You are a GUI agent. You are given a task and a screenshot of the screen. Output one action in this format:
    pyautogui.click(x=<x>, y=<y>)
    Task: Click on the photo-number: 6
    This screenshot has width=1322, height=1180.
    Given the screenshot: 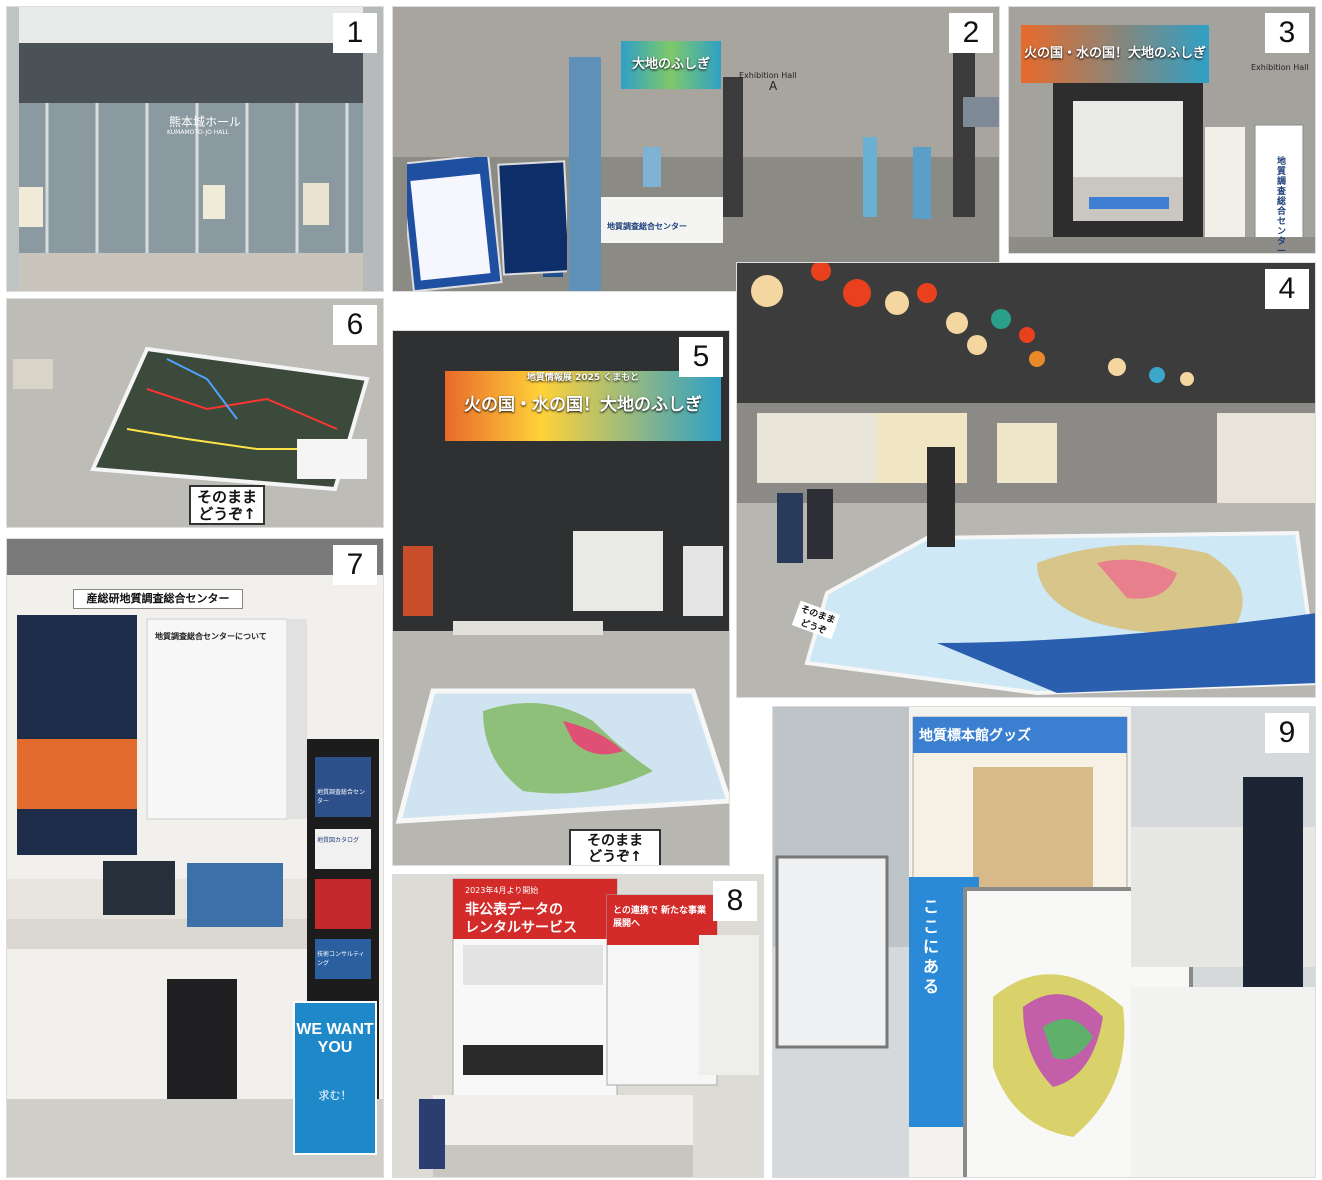 What is the action you would take?
    pyautogui.click(x=355, y=325)
    